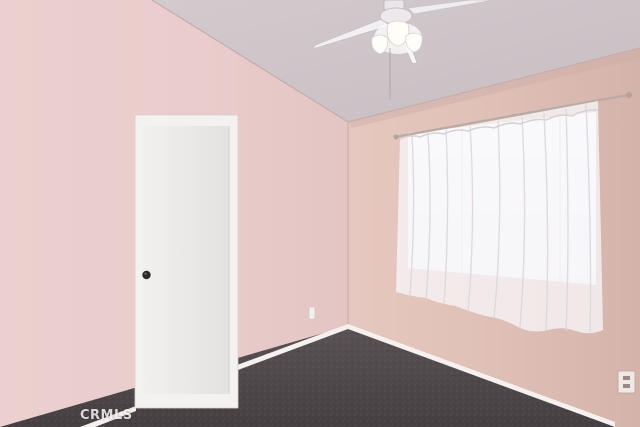 The width and height of the screenshot is (640, 427). What do you see at coordinates (626, 386) in the screenshot?
I see `outlet-slot-bottom` at bounding box center [626, 386].